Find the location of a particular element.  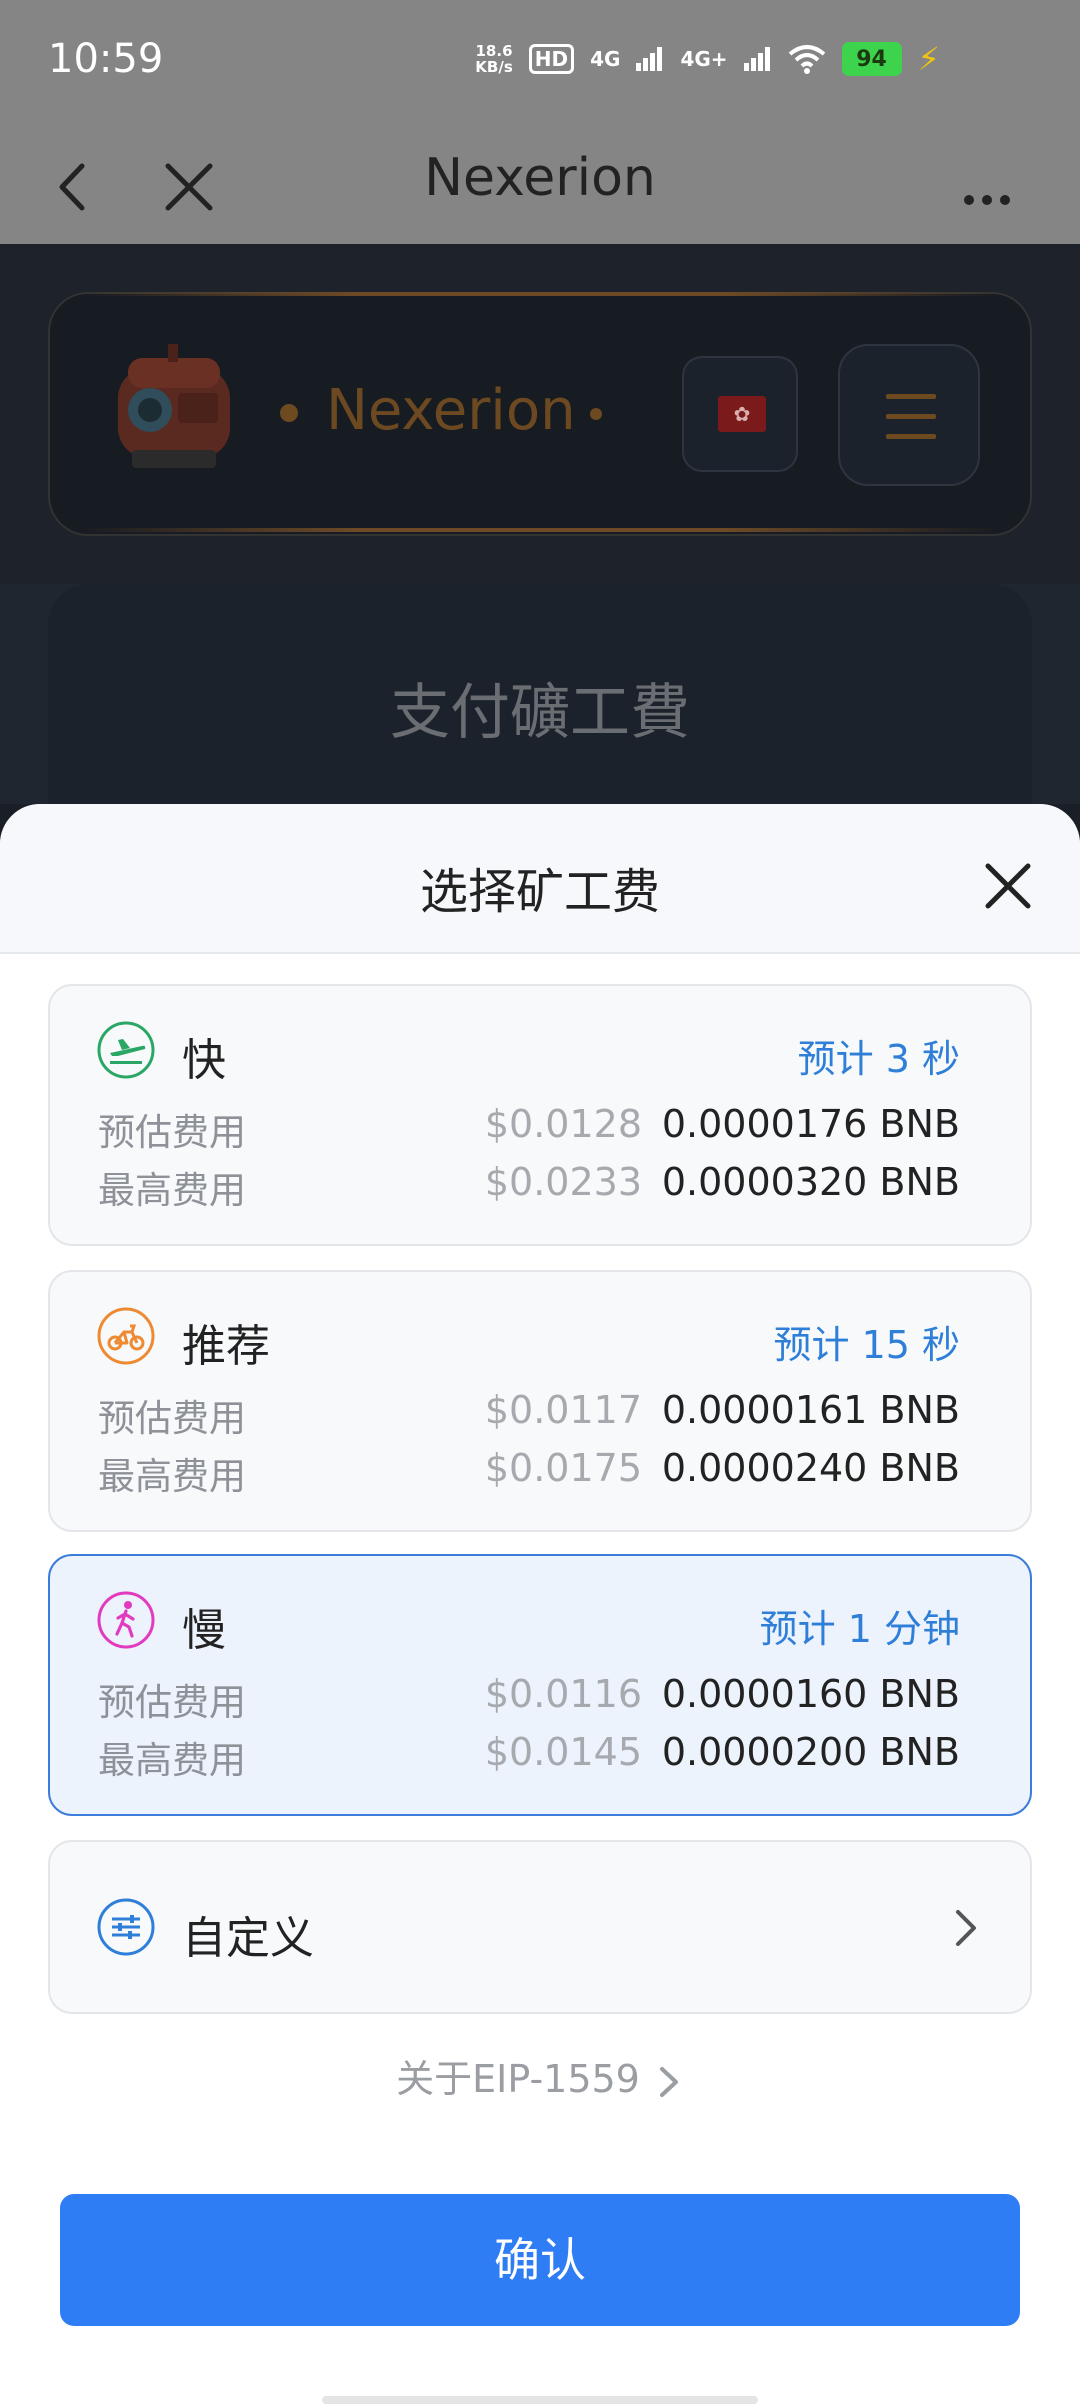

home-indicator is located at coordinates (540, 2400).